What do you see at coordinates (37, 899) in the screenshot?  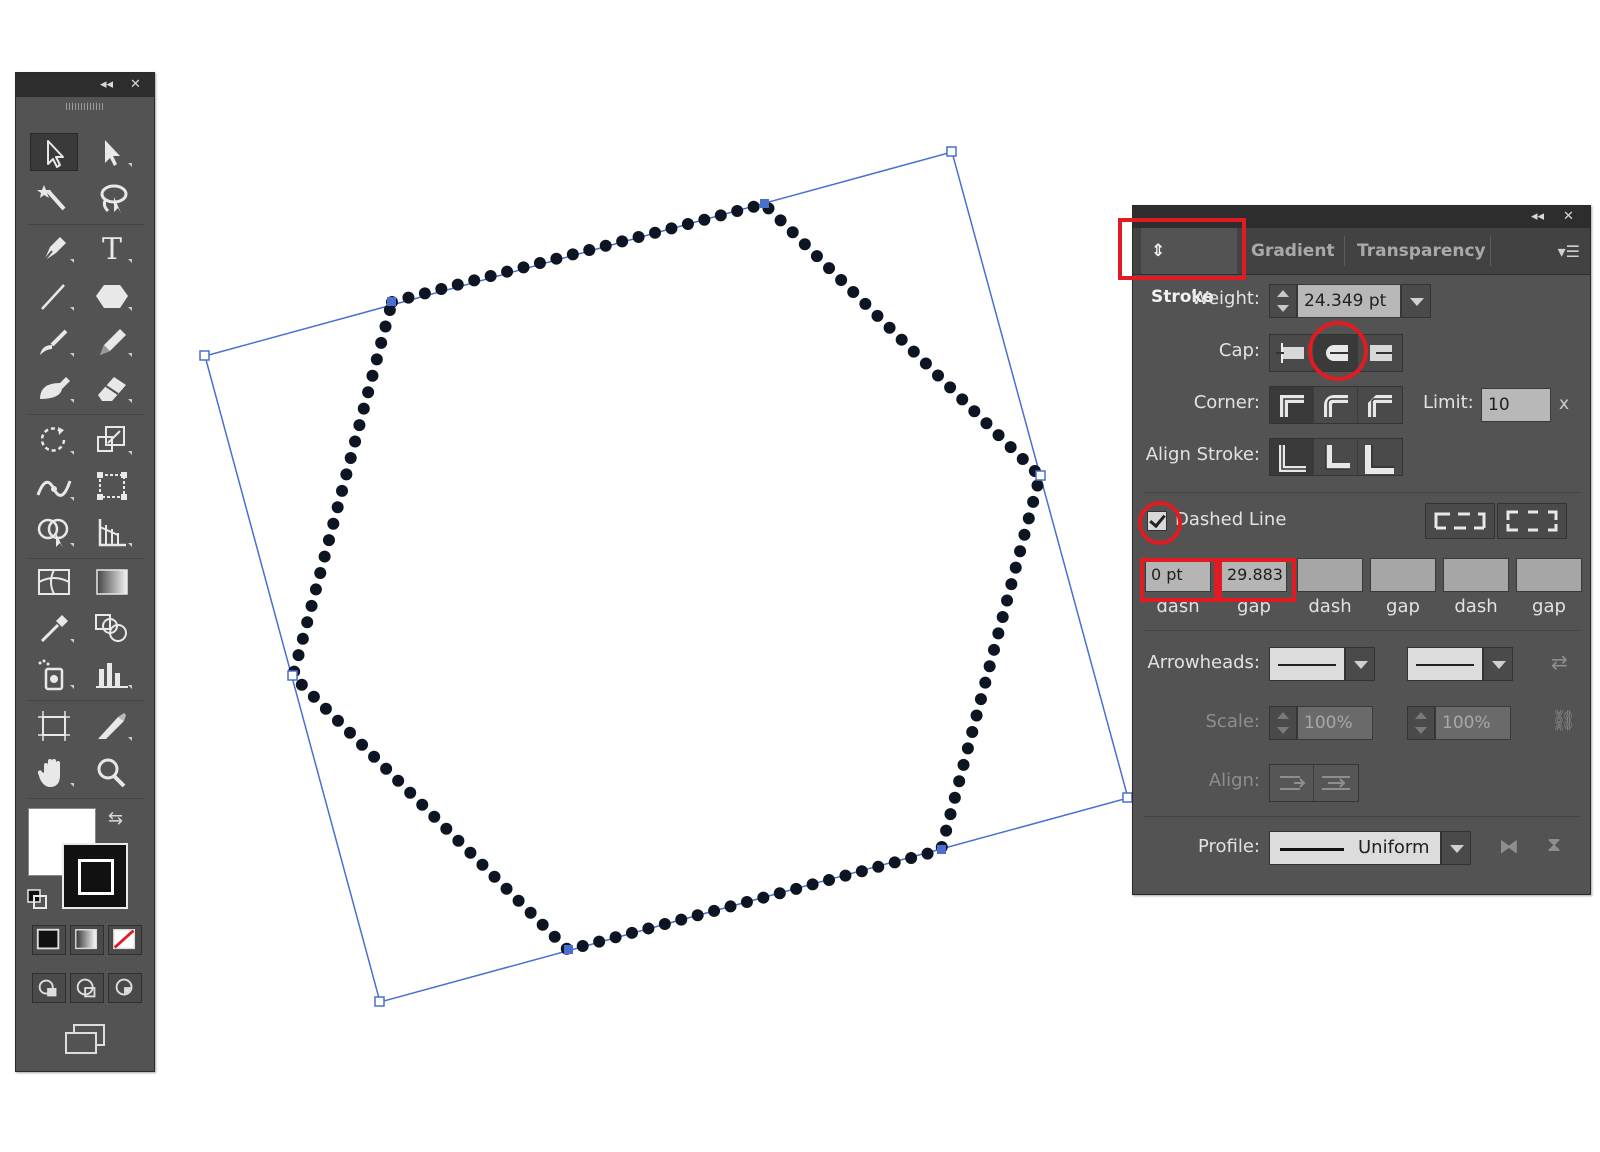 I see `default-fill-stroke-icon` at bounding box center [37, 899].